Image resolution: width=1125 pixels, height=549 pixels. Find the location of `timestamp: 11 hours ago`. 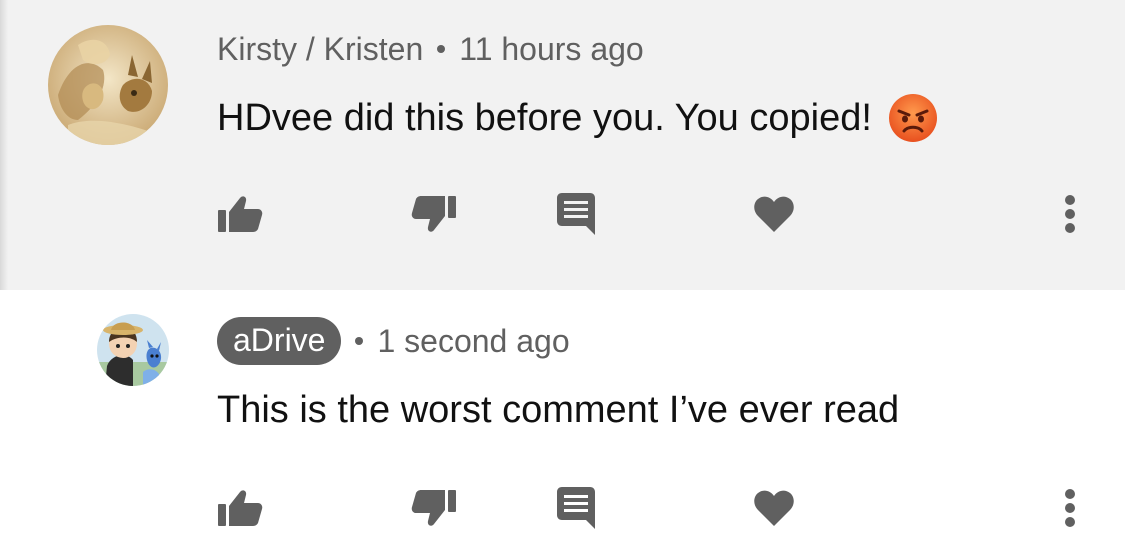

timestamp: 11 hours ago is located at coordinates (551, 49).